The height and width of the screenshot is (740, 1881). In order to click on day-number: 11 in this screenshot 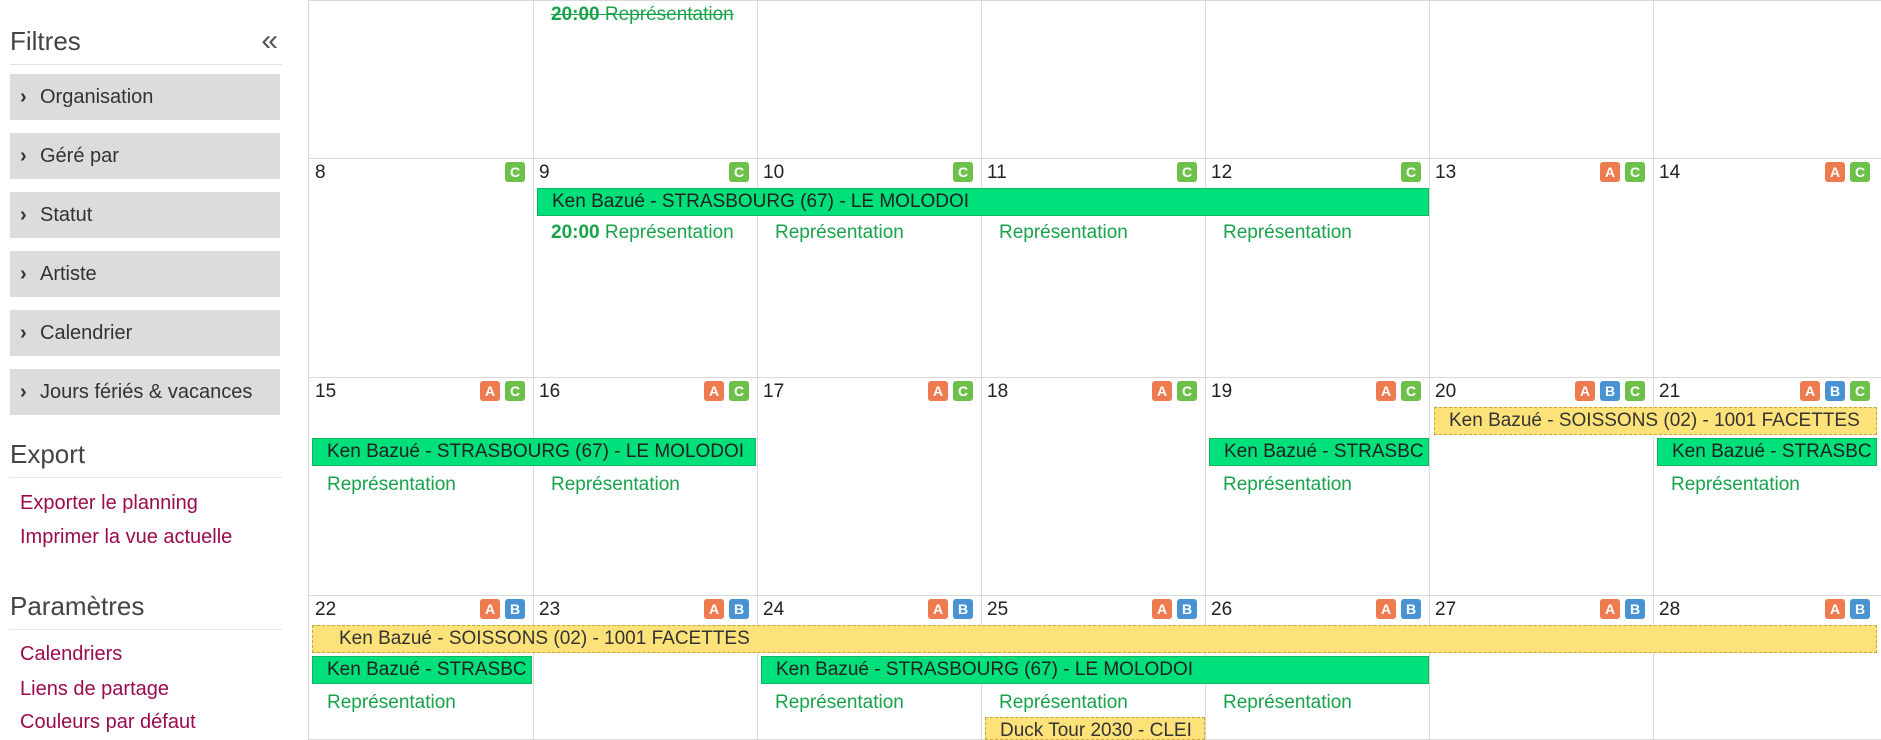, I will do `click(997, 173)`.